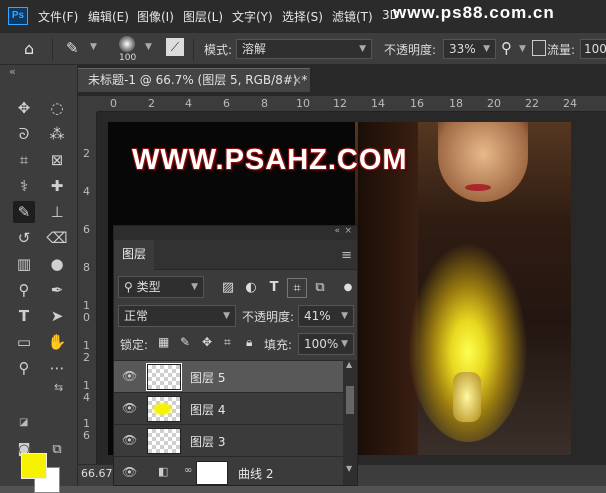  What do you see at coordinates (163, 471) in the screenshot?
I see `adjustment-layer-icon: ◧` at bounding box center [163, 471].